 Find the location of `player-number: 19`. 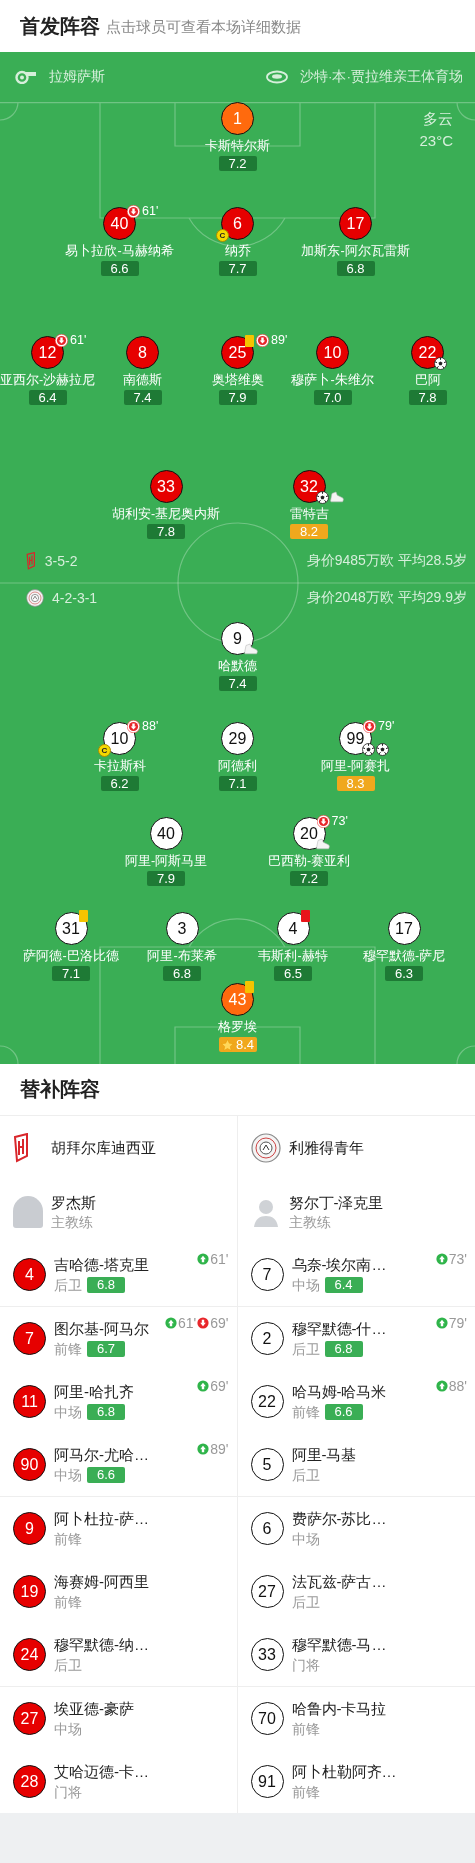

player-number: 19 is located at coordinates (29, 1591).